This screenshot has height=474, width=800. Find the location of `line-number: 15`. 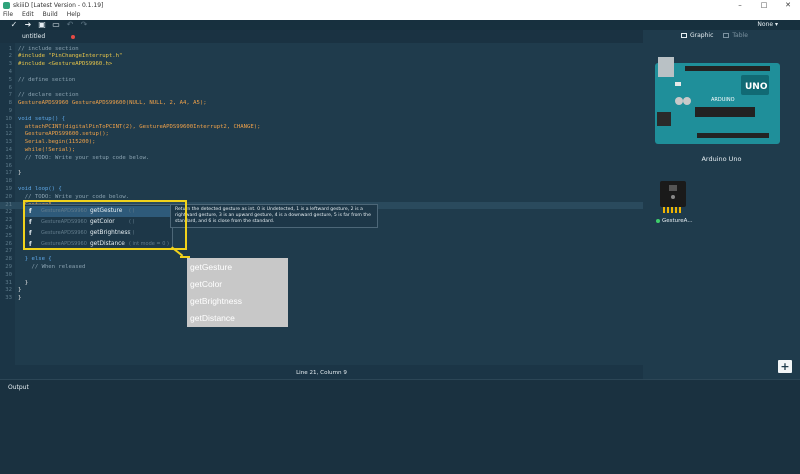

line-number: 15 is located at coordinates (8, 157).